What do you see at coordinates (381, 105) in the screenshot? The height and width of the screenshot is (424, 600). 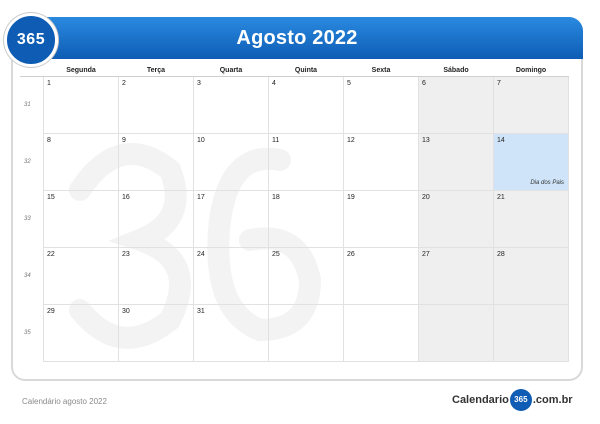 I see `day-cell: 5` at bounding box center [381, 105].